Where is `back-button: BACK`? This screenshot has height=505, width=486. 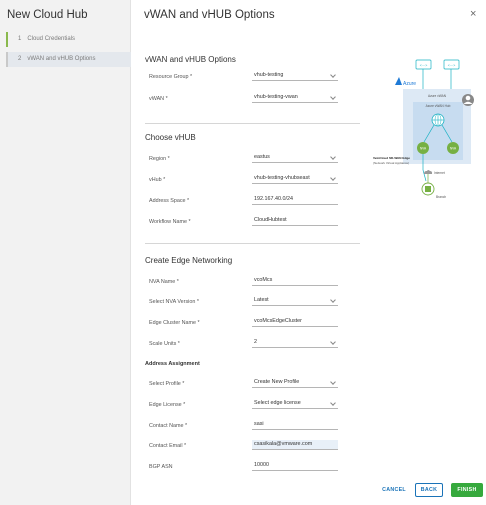
back-button: BACK is located at coordinates (429, 490).